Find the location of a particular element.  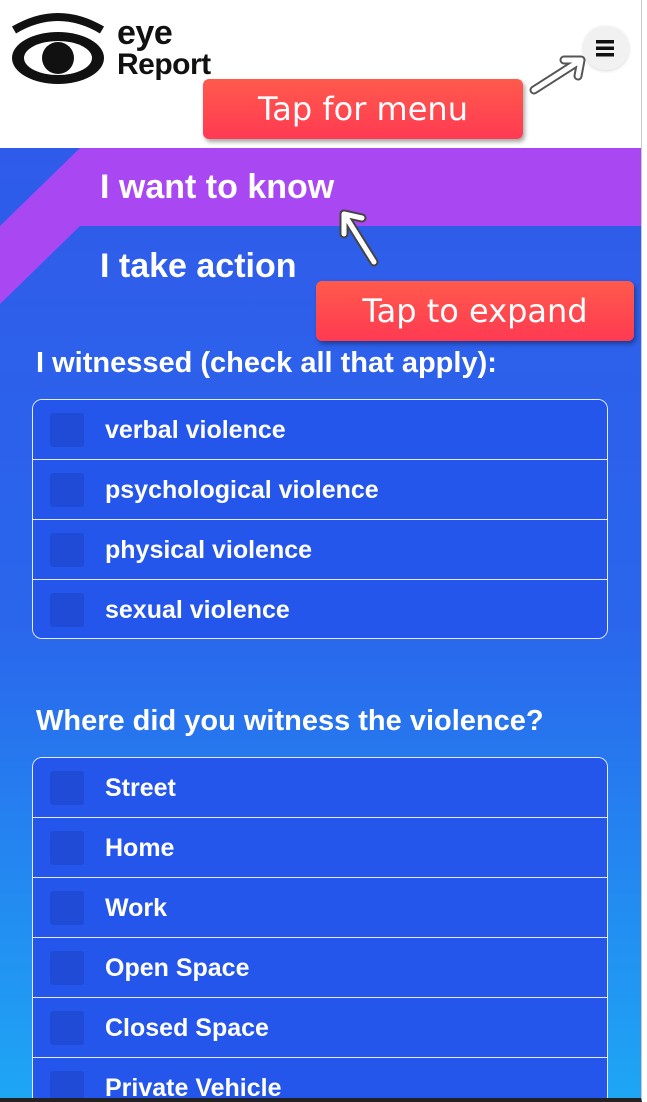

eye-logo-icon is located at coordinates (58, 48).